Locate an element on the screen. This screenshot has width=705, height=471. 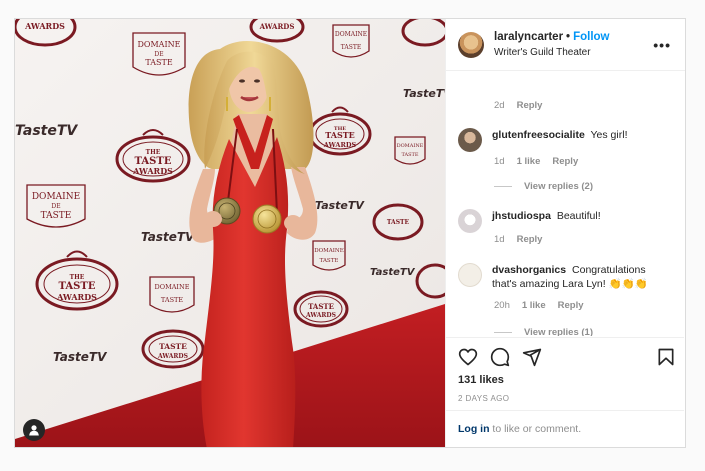
login-link: Log in is located at coordinates (474, 429).